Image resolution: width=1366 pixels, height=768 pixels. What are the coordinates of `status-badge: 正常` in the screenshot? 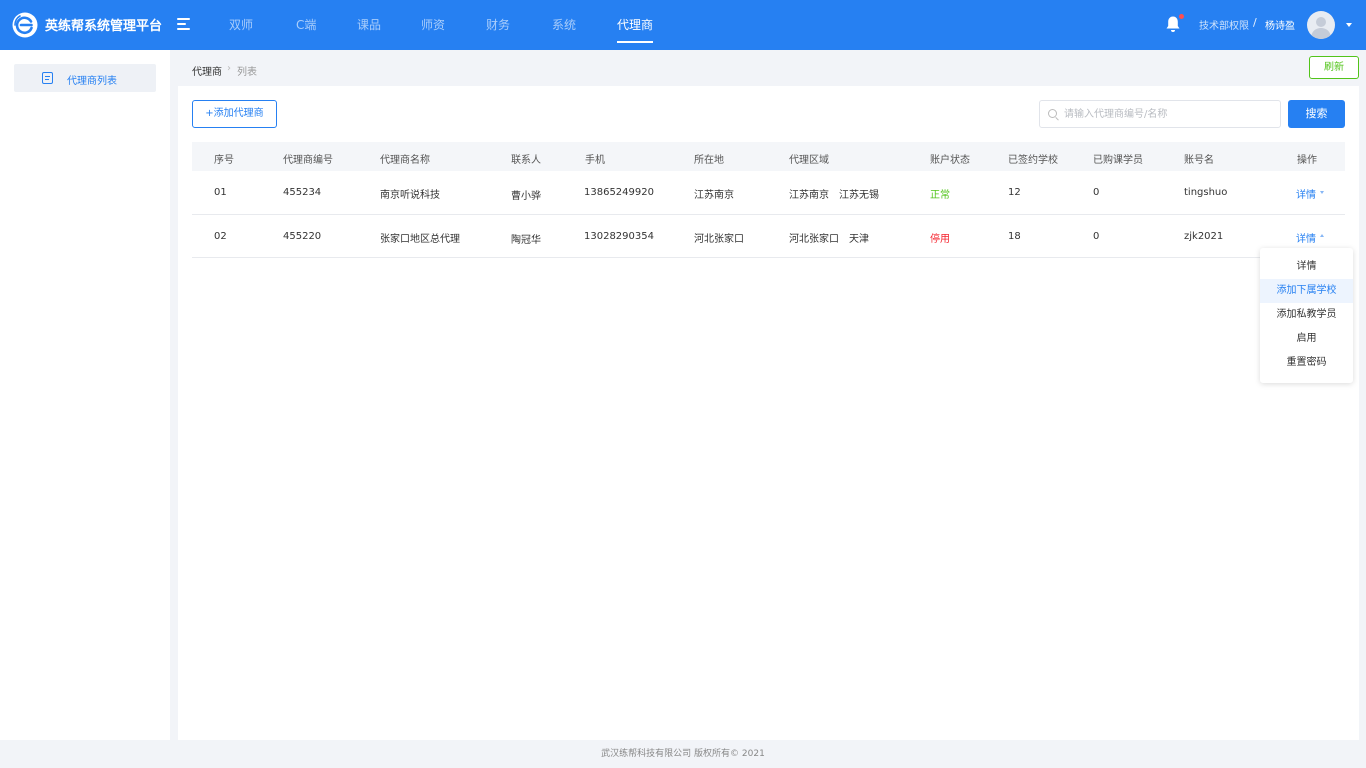 It's located at (940, 195).